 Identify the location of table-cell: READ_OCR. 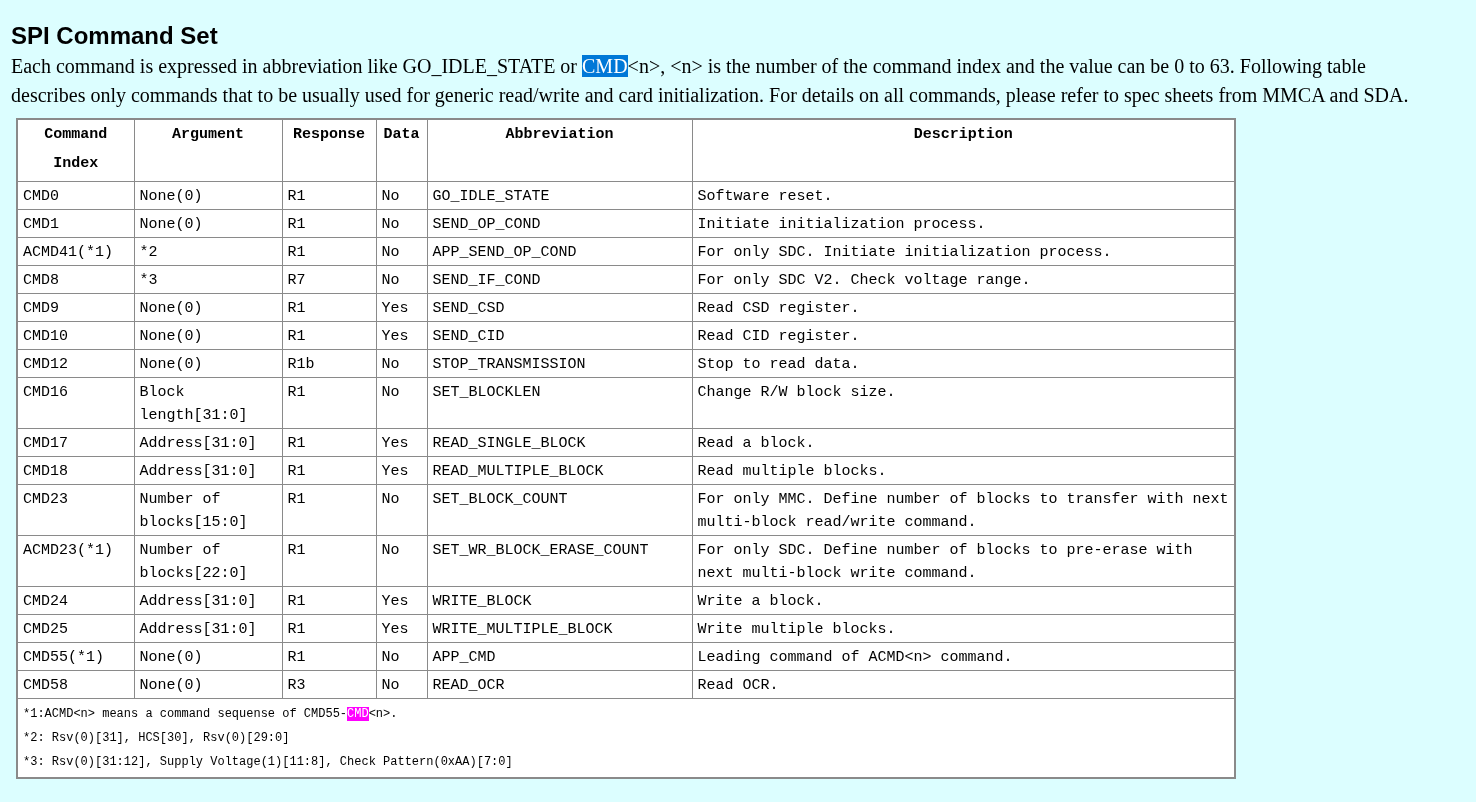
(559, 684).